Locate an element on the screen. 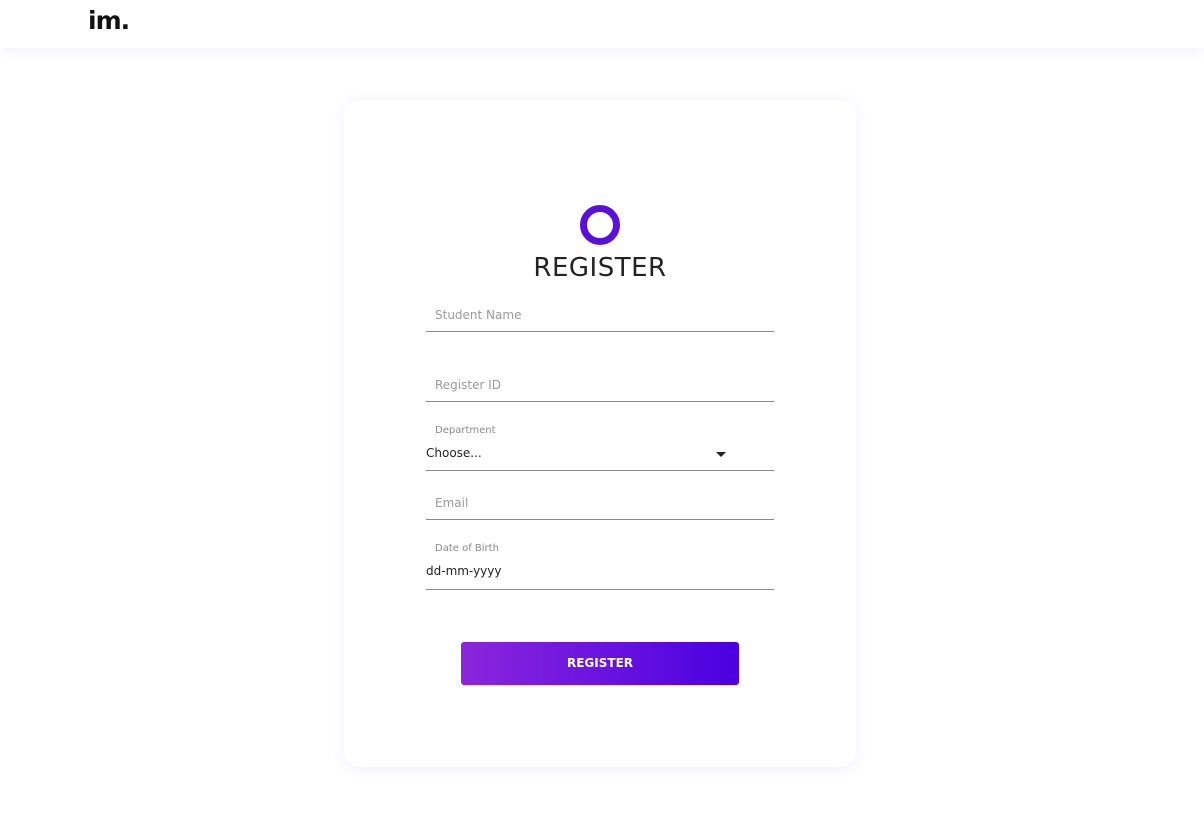 The height and width of the screenshot is (818, 1204). student-name-field: Student Name is located at coordinates (600, 316).